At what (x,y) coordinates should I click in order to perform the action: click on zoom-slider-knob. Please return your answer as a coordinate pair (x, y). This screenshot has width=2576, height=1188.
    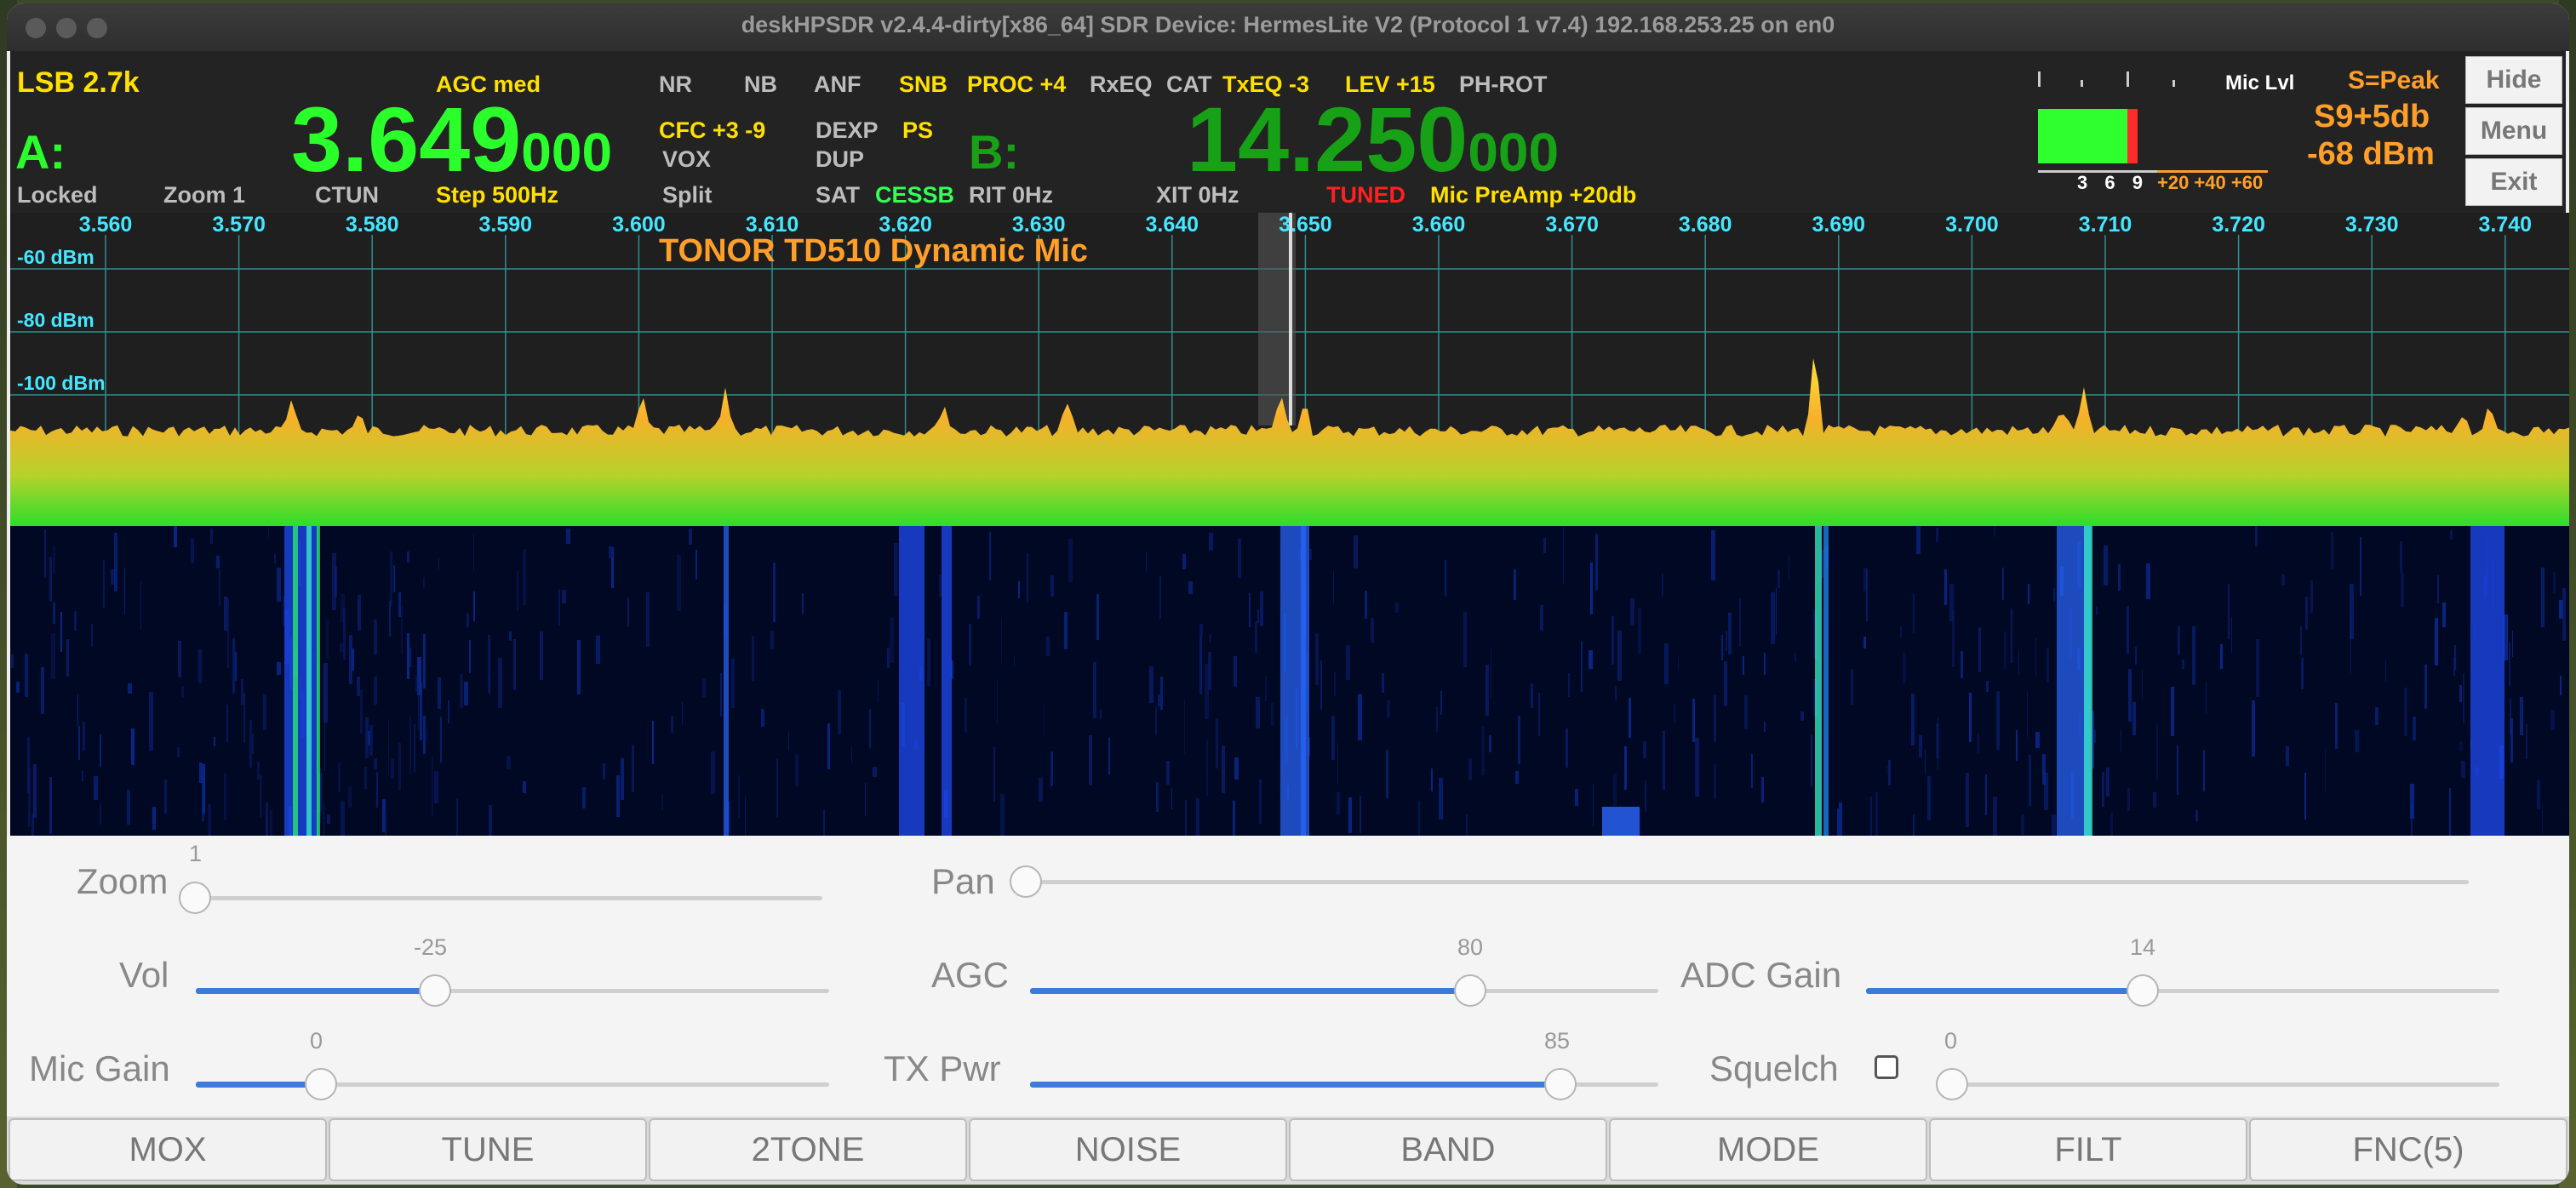
    Looking at the image, I should click on (195, 898).